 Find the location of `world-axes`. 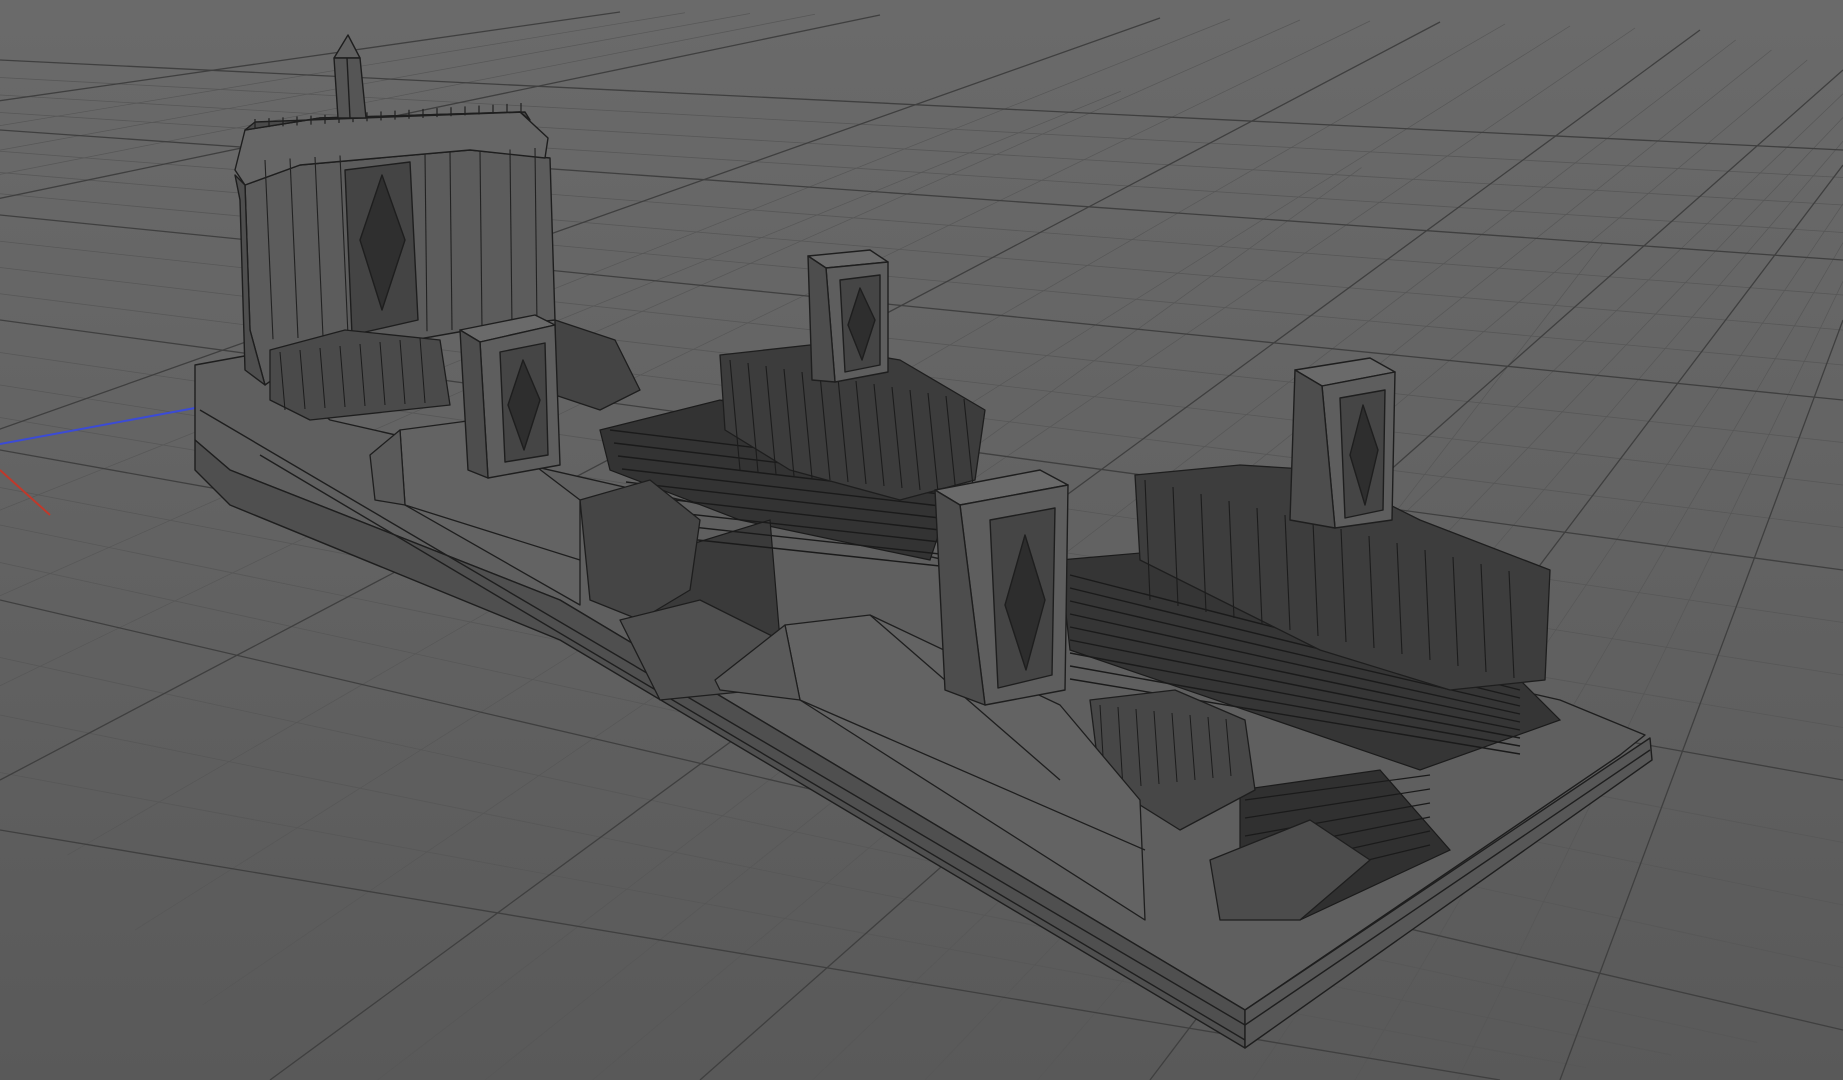

world-axes is located at coordinates (98, 461).